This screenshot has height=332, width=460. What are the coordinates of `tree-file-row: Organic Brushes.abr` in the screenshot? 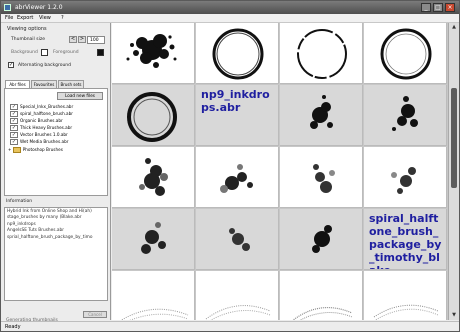 It's located at (36, 120).